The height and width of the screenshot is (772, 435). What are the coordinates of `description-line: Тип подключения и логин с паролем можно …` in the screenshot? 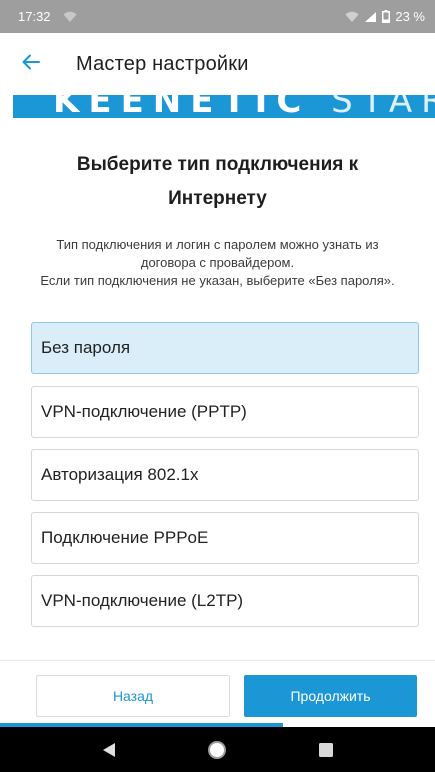 It's located at (217, 253).